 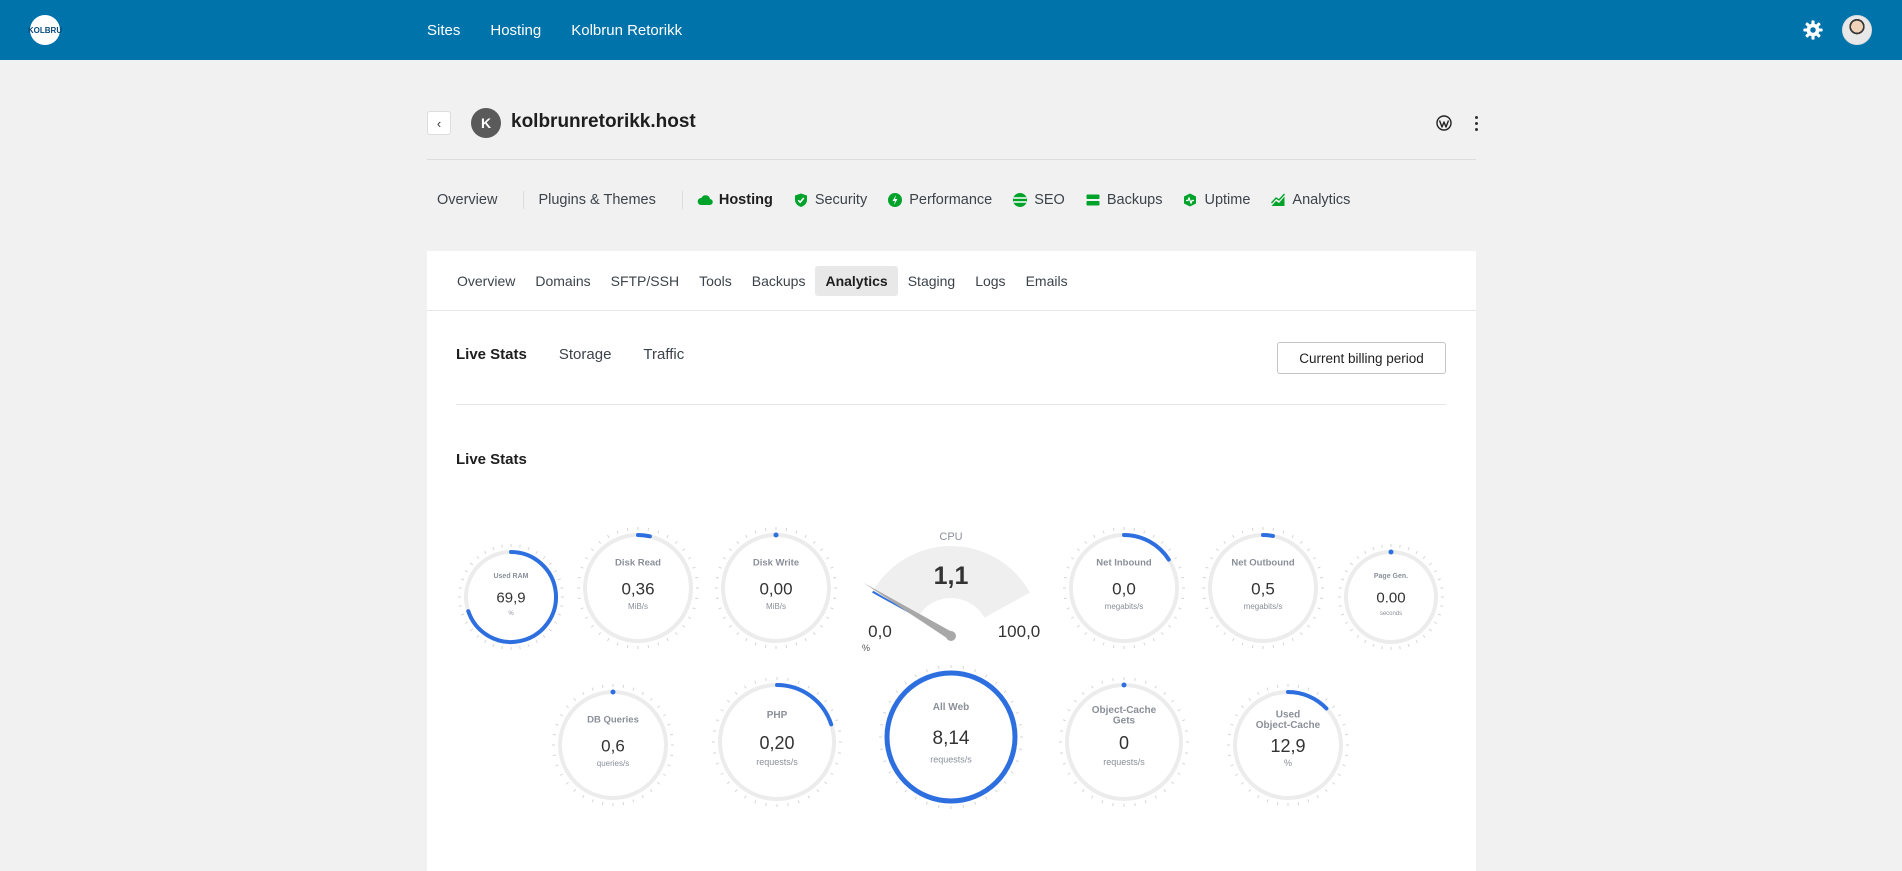 What do you see at coordinates (585, 354) in the screenshot?
I see `tab-storage: Storage` at bounding box center [585, 354].